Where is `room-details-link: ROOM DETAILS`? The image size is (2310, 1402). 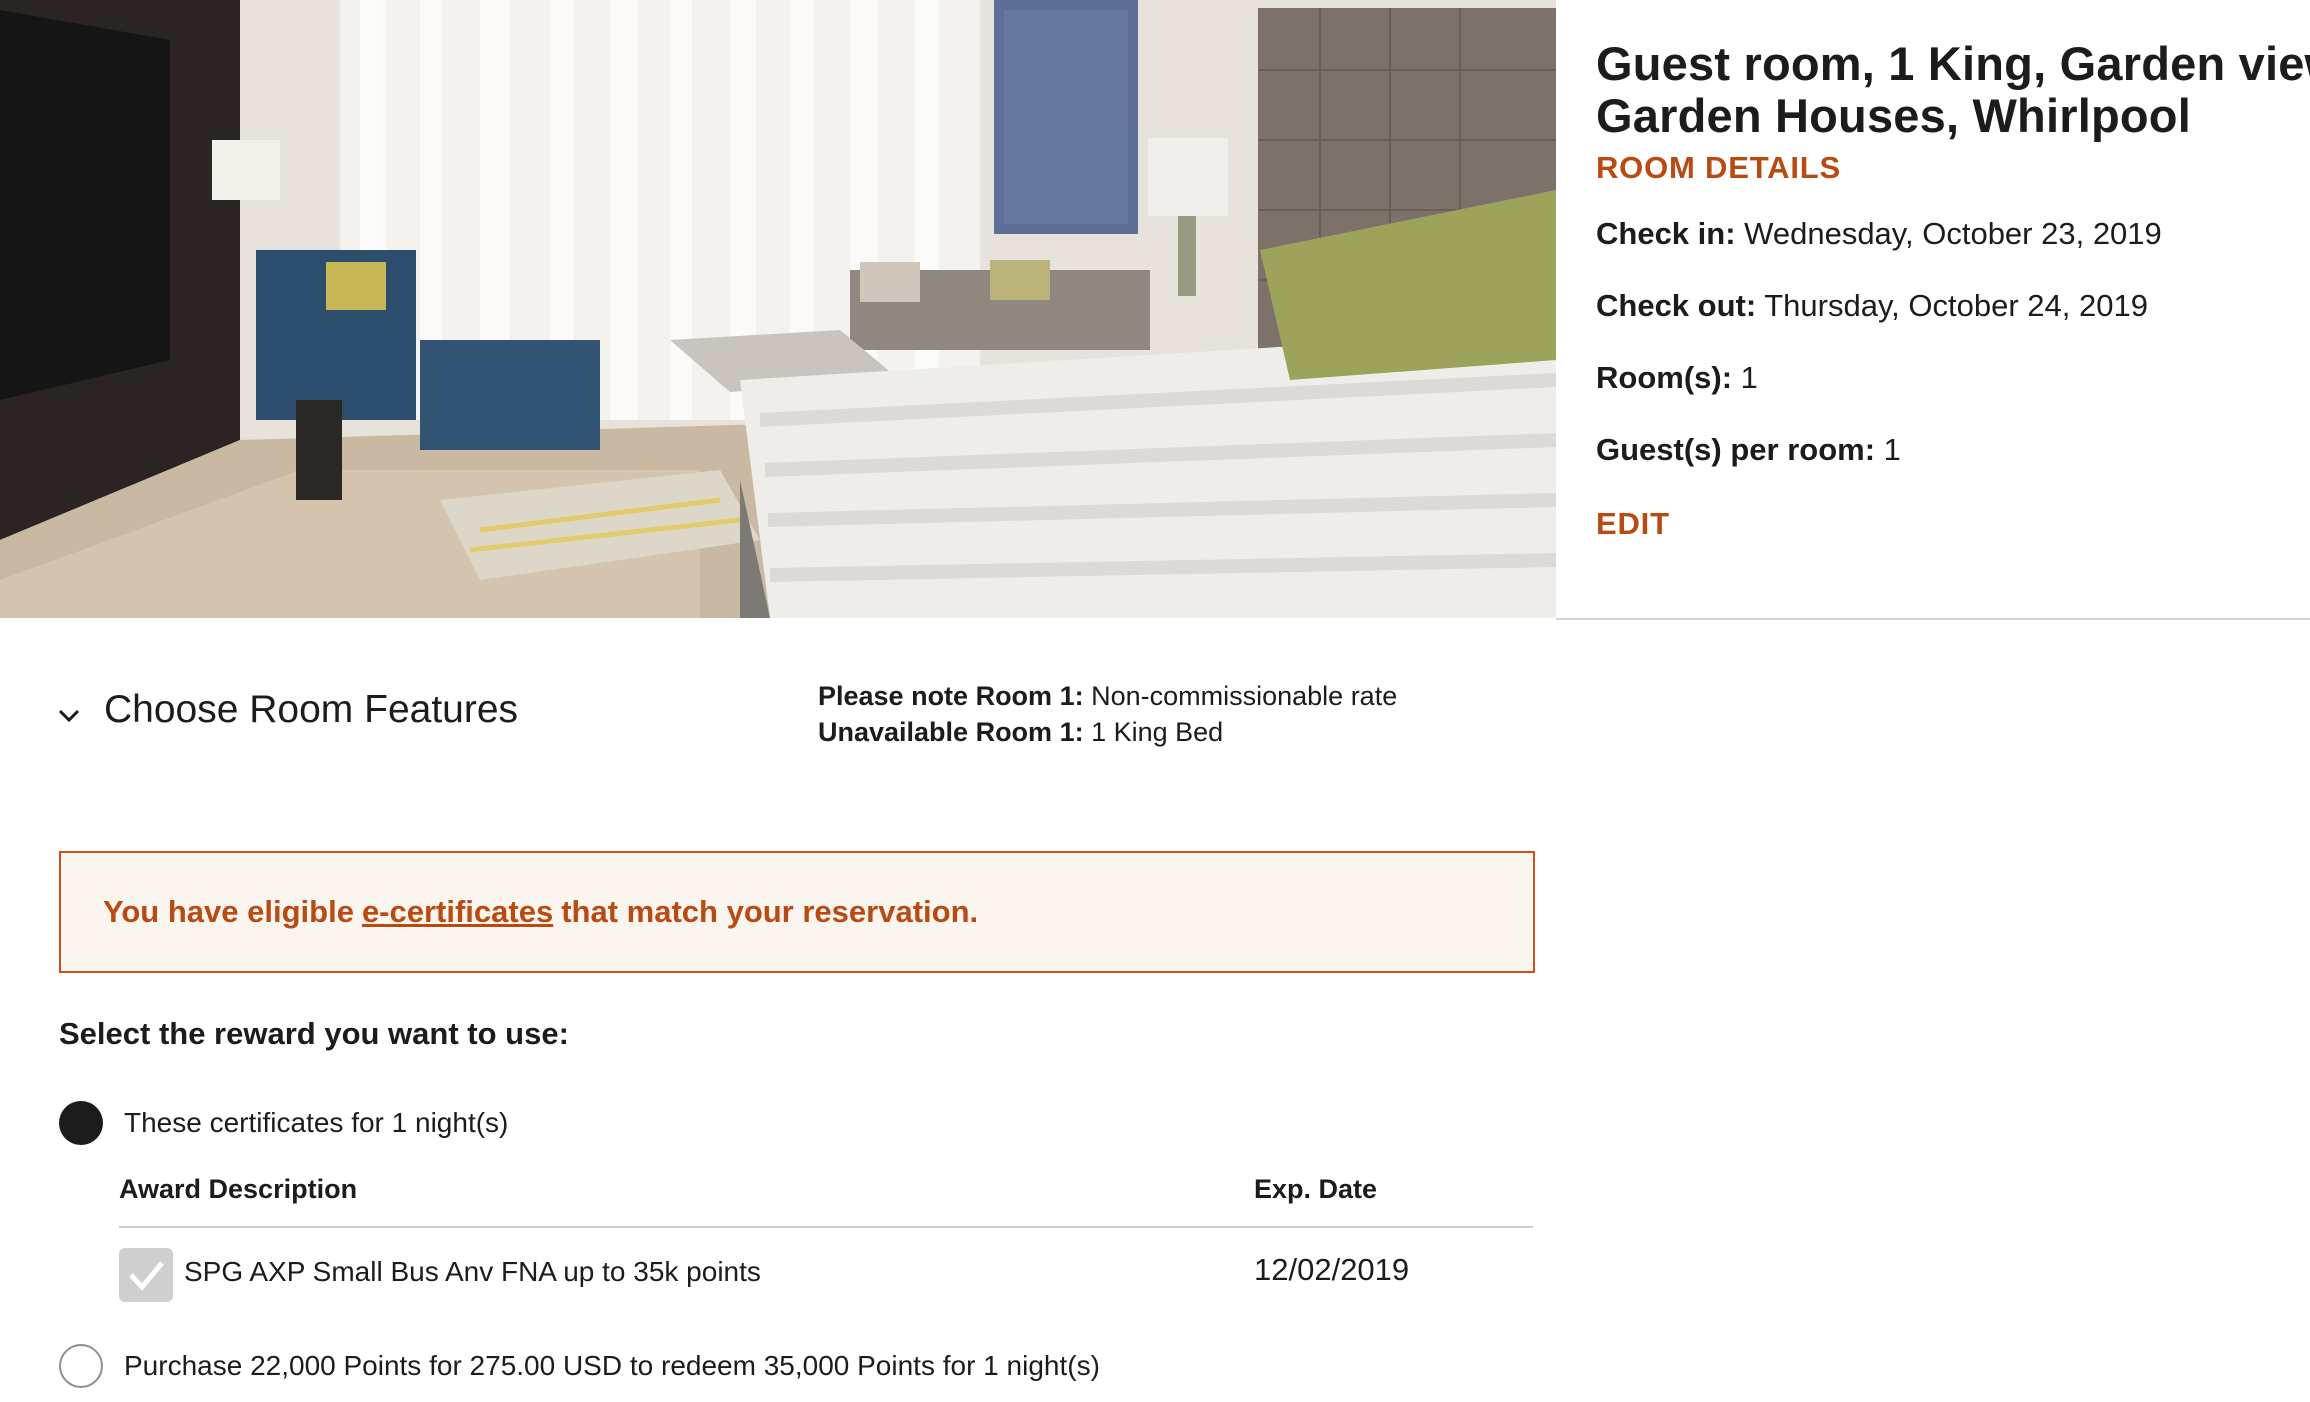 room-details-link: ROOM DETAILS is located at coordinates (1953, 168).